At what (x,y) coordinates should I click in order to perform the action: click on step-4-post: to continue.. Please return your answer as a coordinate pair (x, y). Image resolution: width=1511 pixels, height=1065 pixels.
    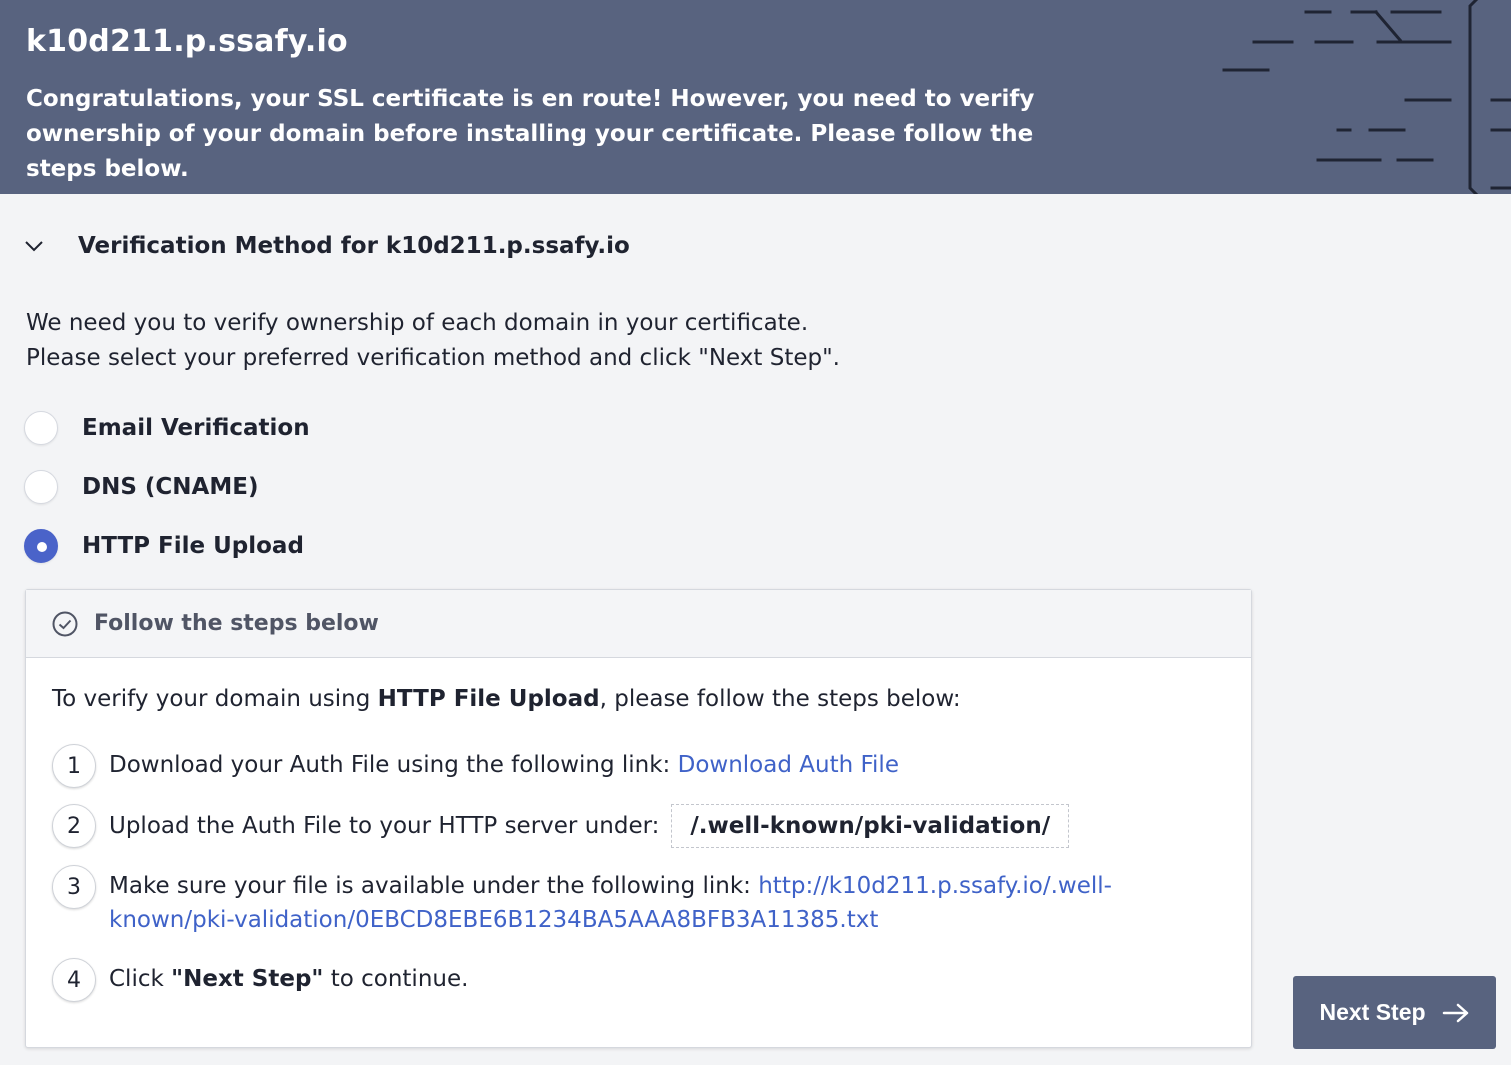
    Looking at the image, I should click on (396, 979).